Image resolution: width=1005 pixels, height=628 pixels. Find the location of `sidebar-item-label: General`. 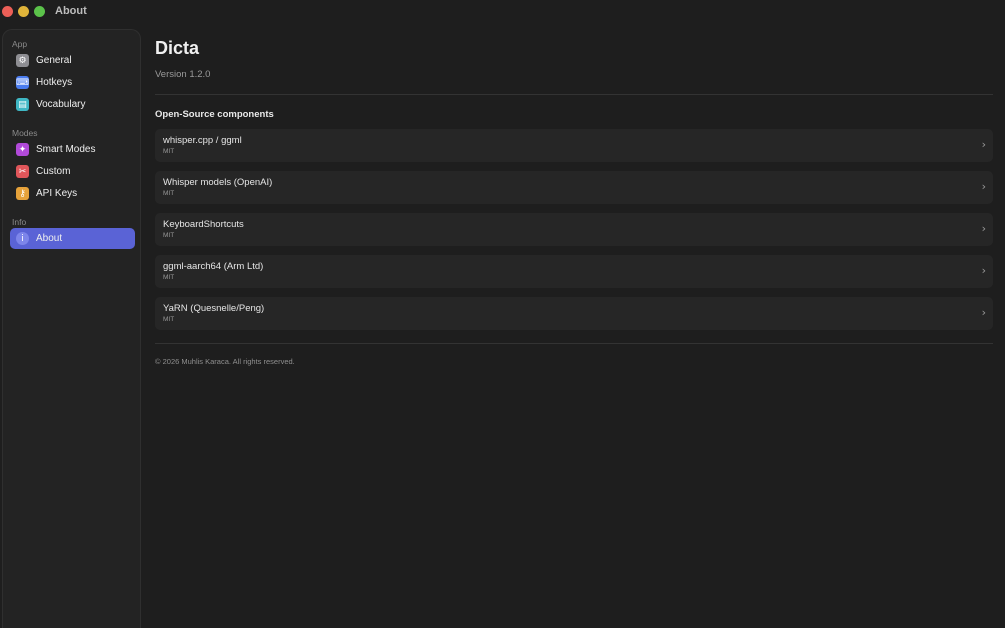

sidebar-item-label: General is located at coordinates (54, 60).